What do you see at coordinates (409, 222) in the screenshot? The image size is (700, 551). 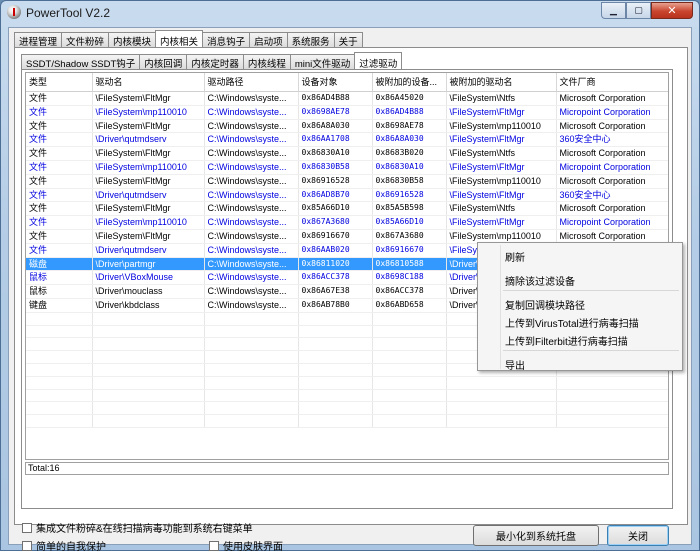 I see `cell-attached: 0x85A66D10` at bounding box center [409, 222].